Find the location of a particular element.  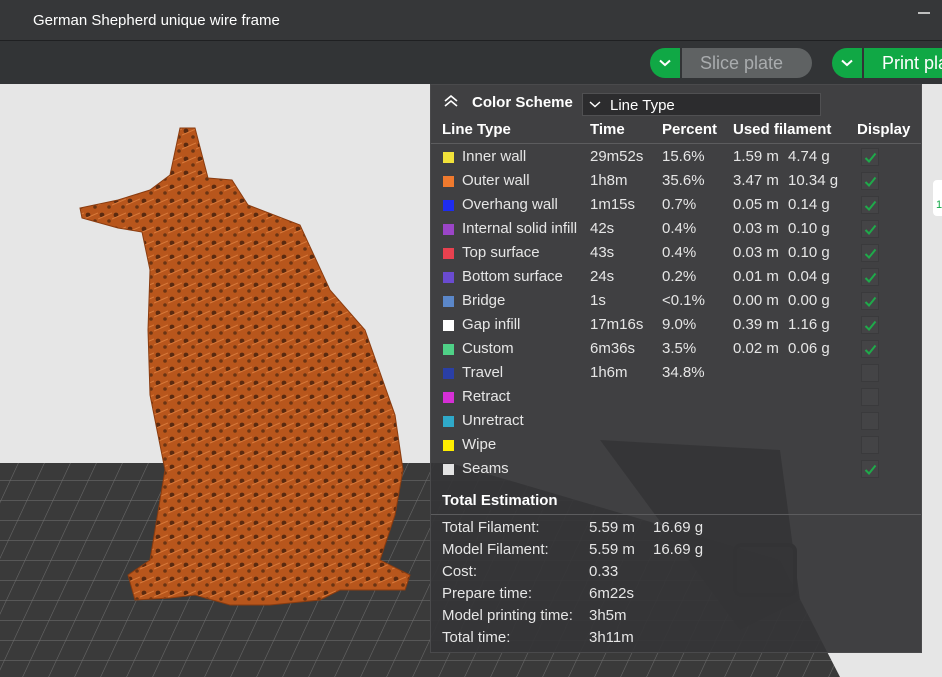

line-type-name: Bottom surface is located at coordinates (512, 276).